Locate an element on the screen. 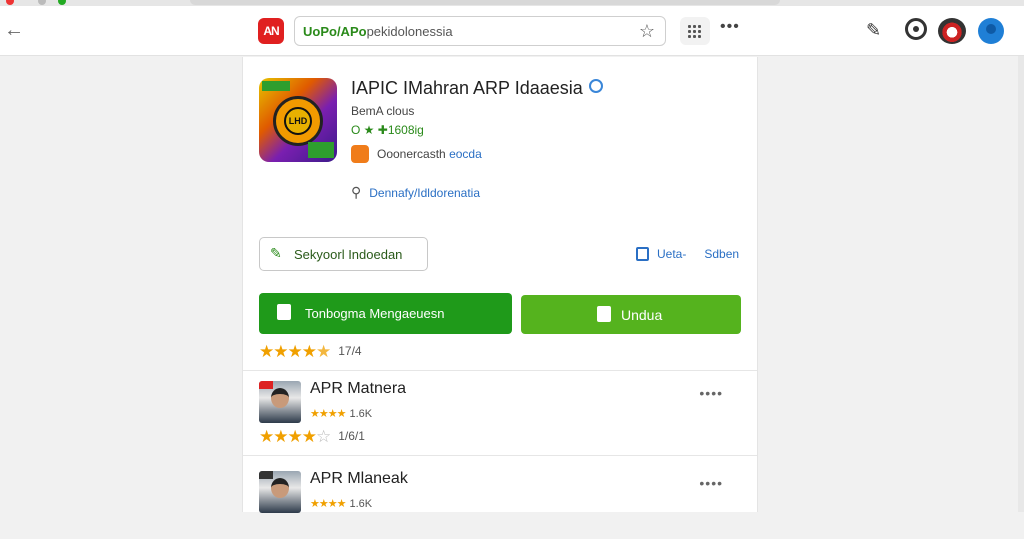 This screenshot has height=539, width=1024. download-secondary-button: Undua is located at coordinates (631, 314).